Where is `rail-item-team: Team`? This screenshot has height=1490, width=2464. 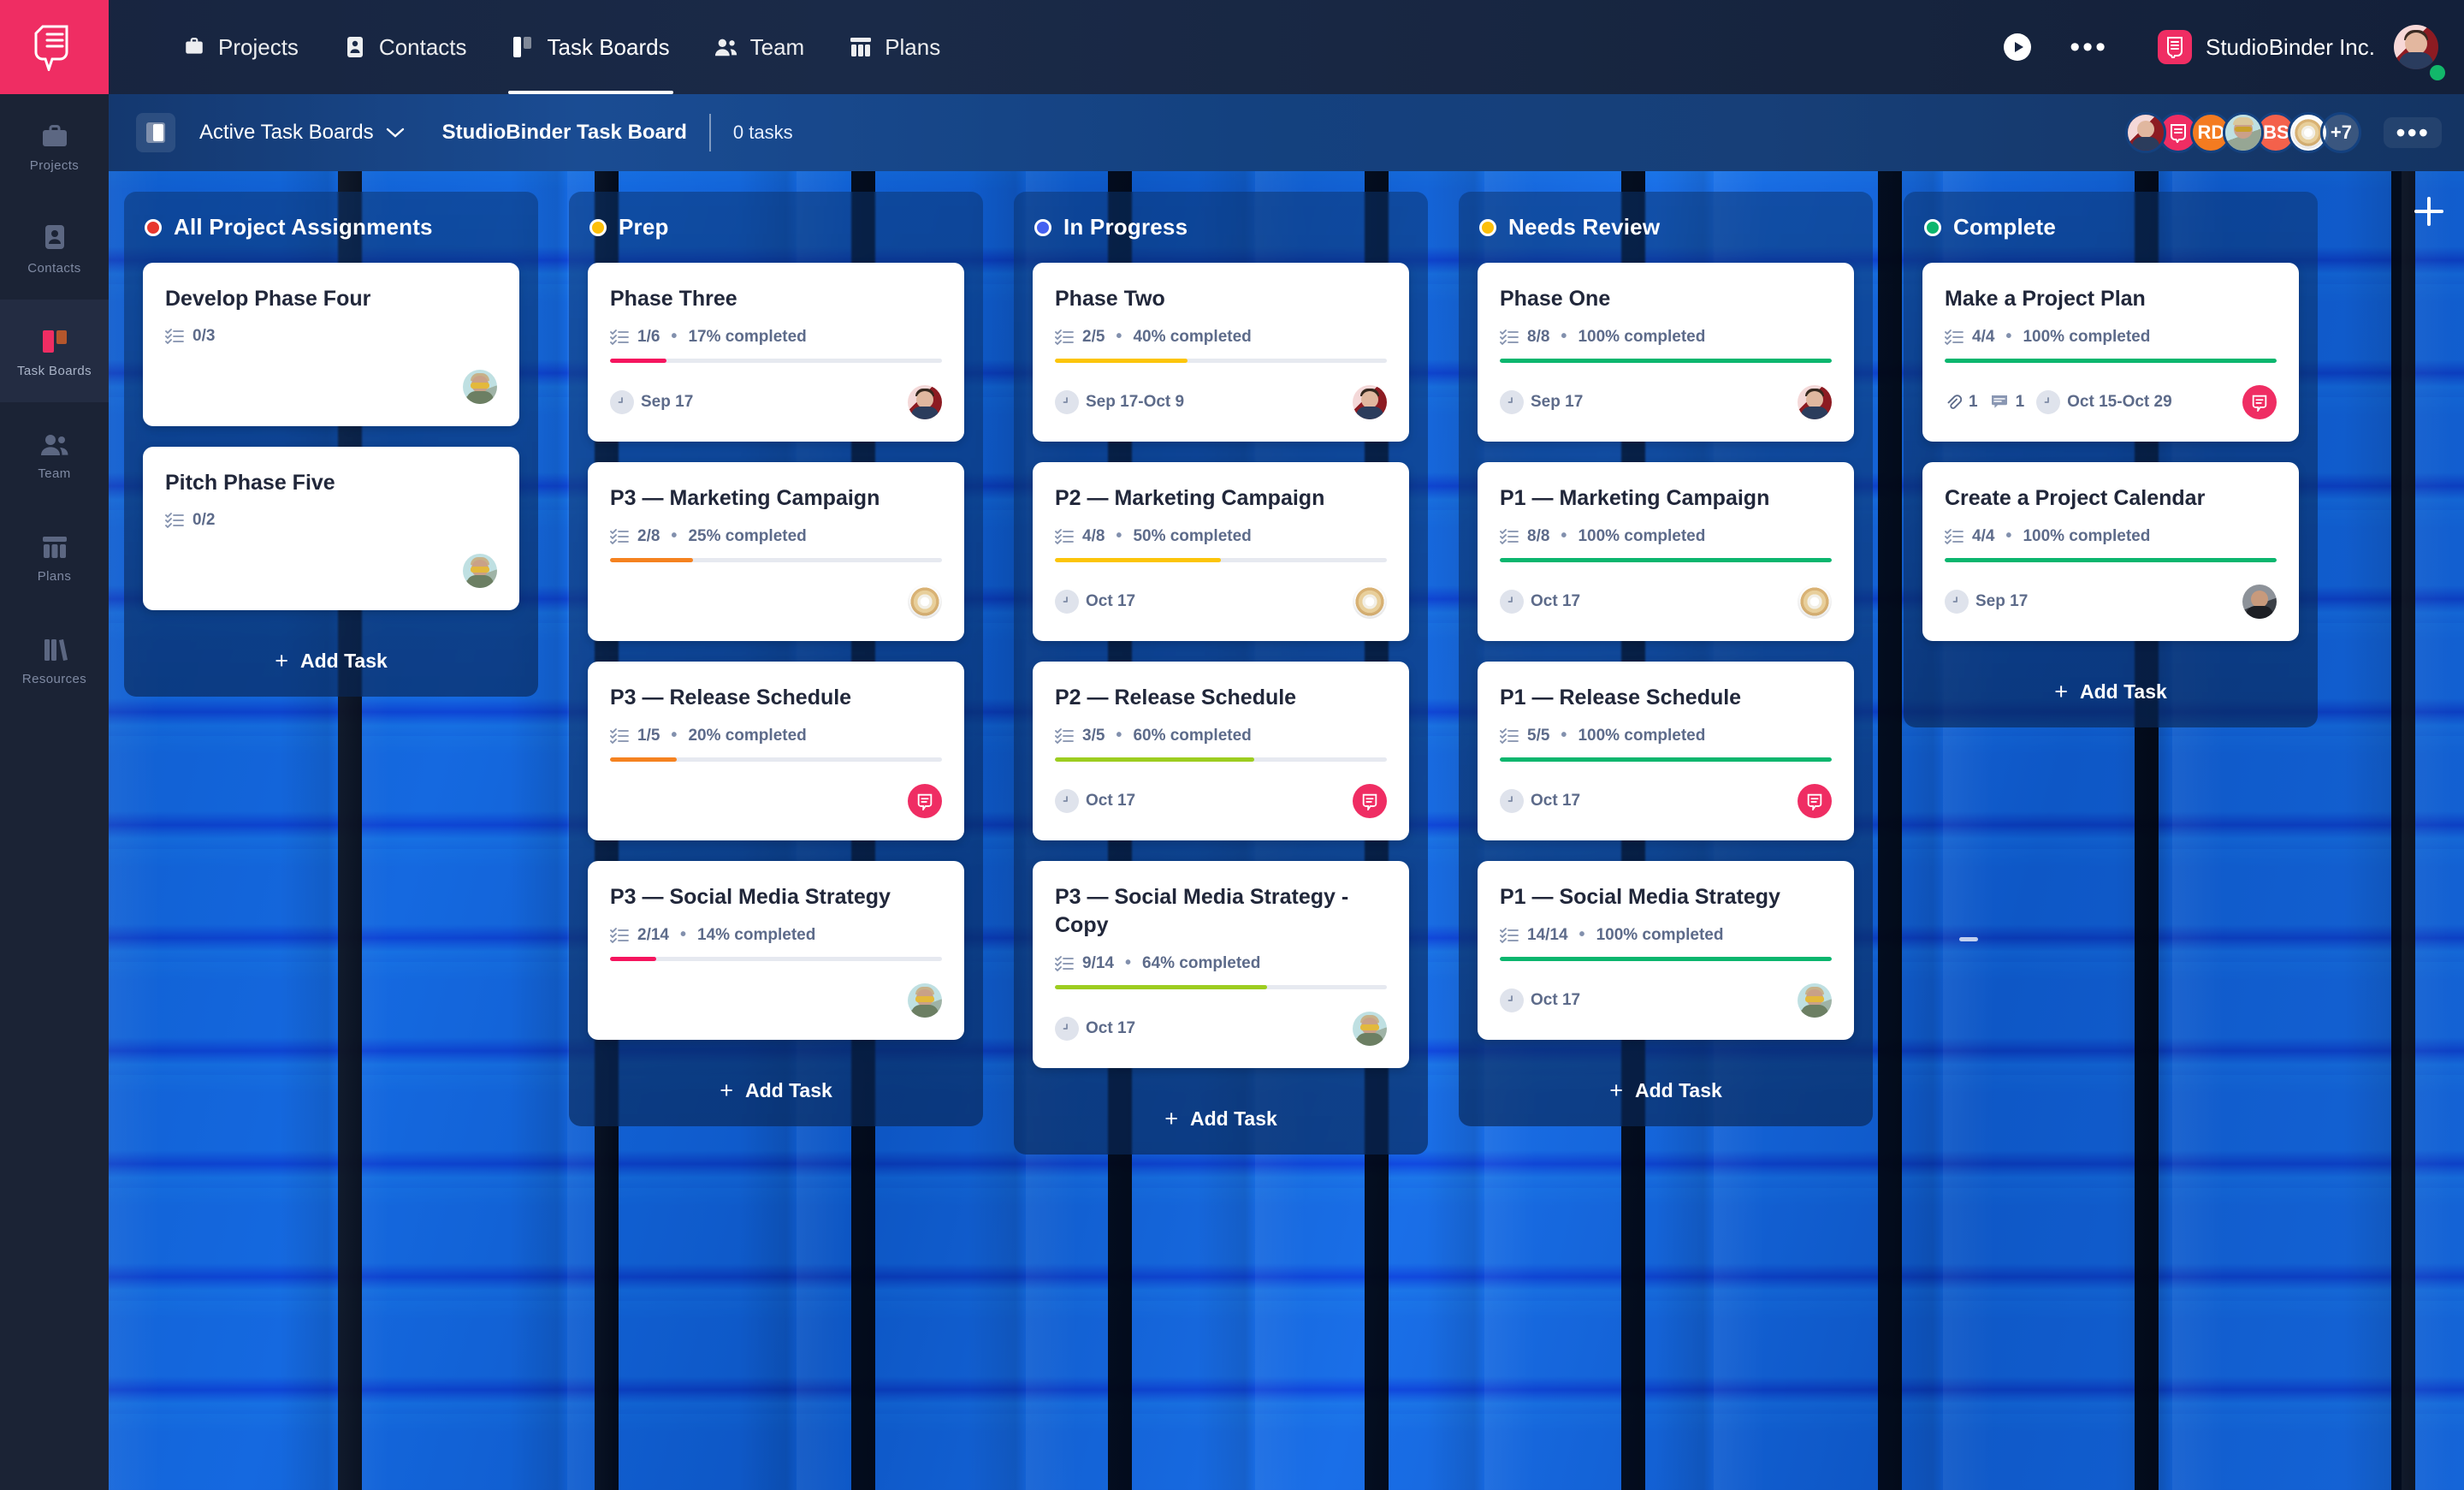 rail-item-team: Team is located at coordinates (54, 453).